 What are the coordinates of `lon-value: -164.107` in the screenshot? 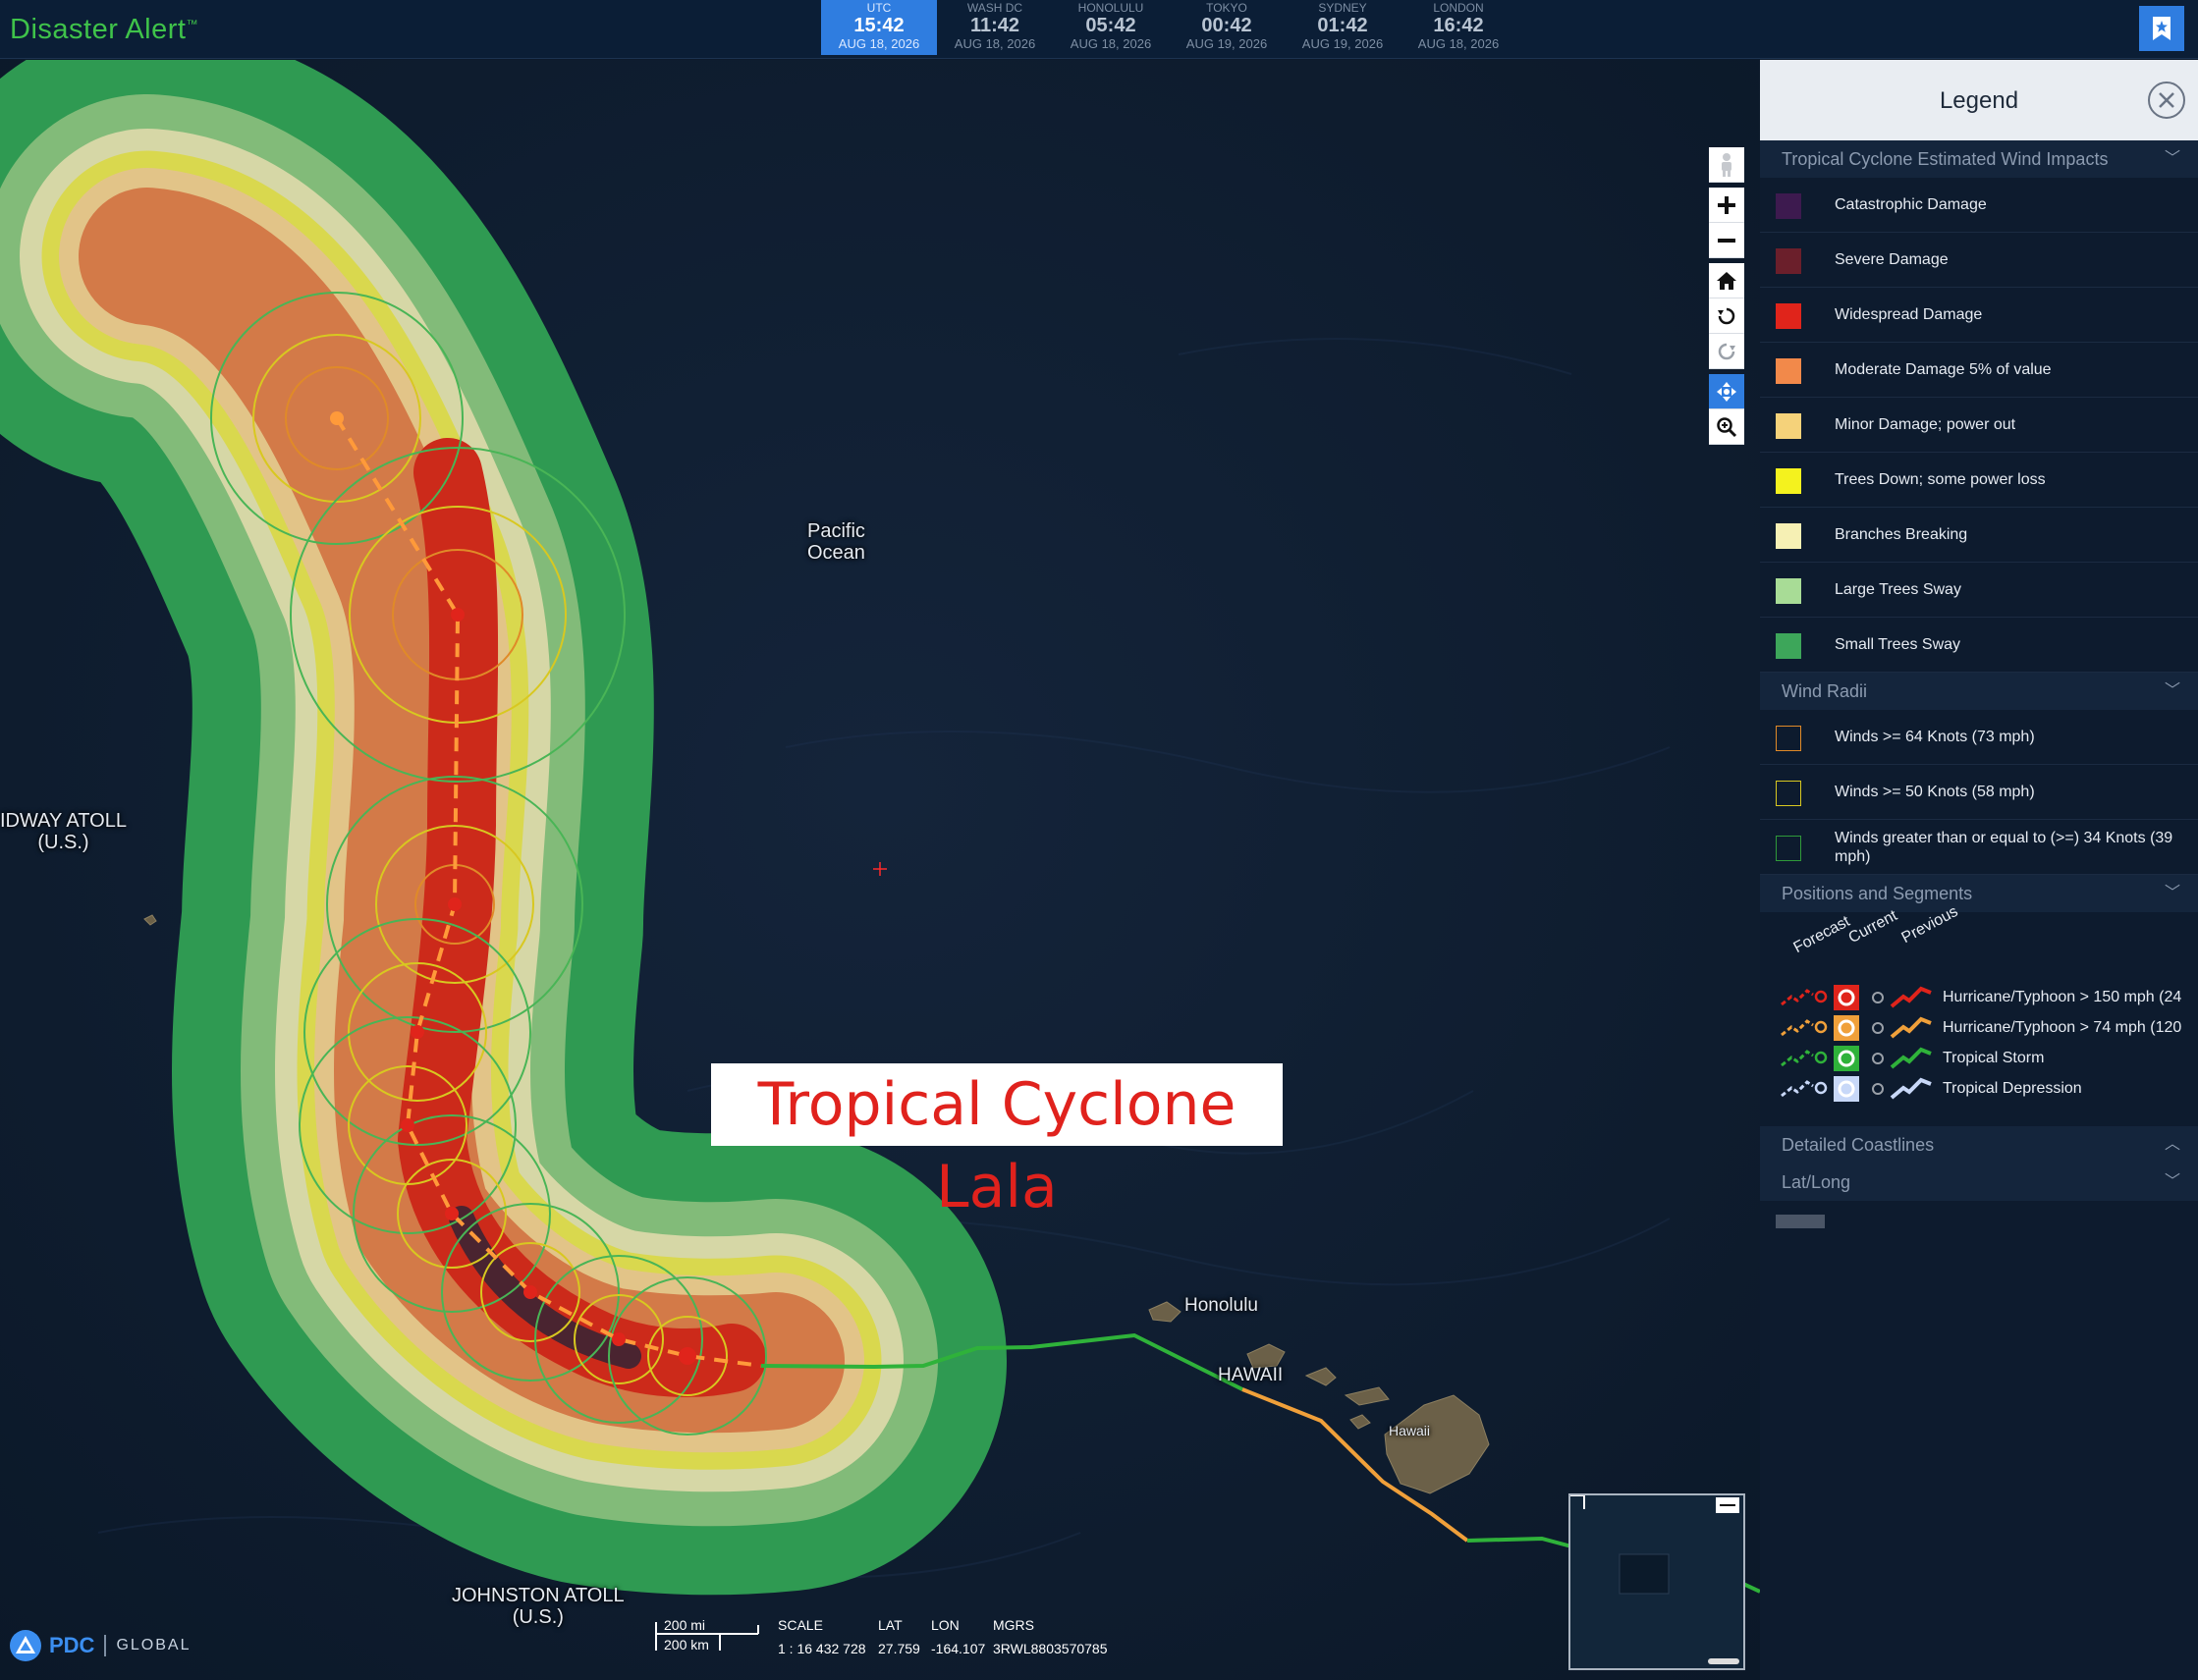 It's located at (958, 1648).